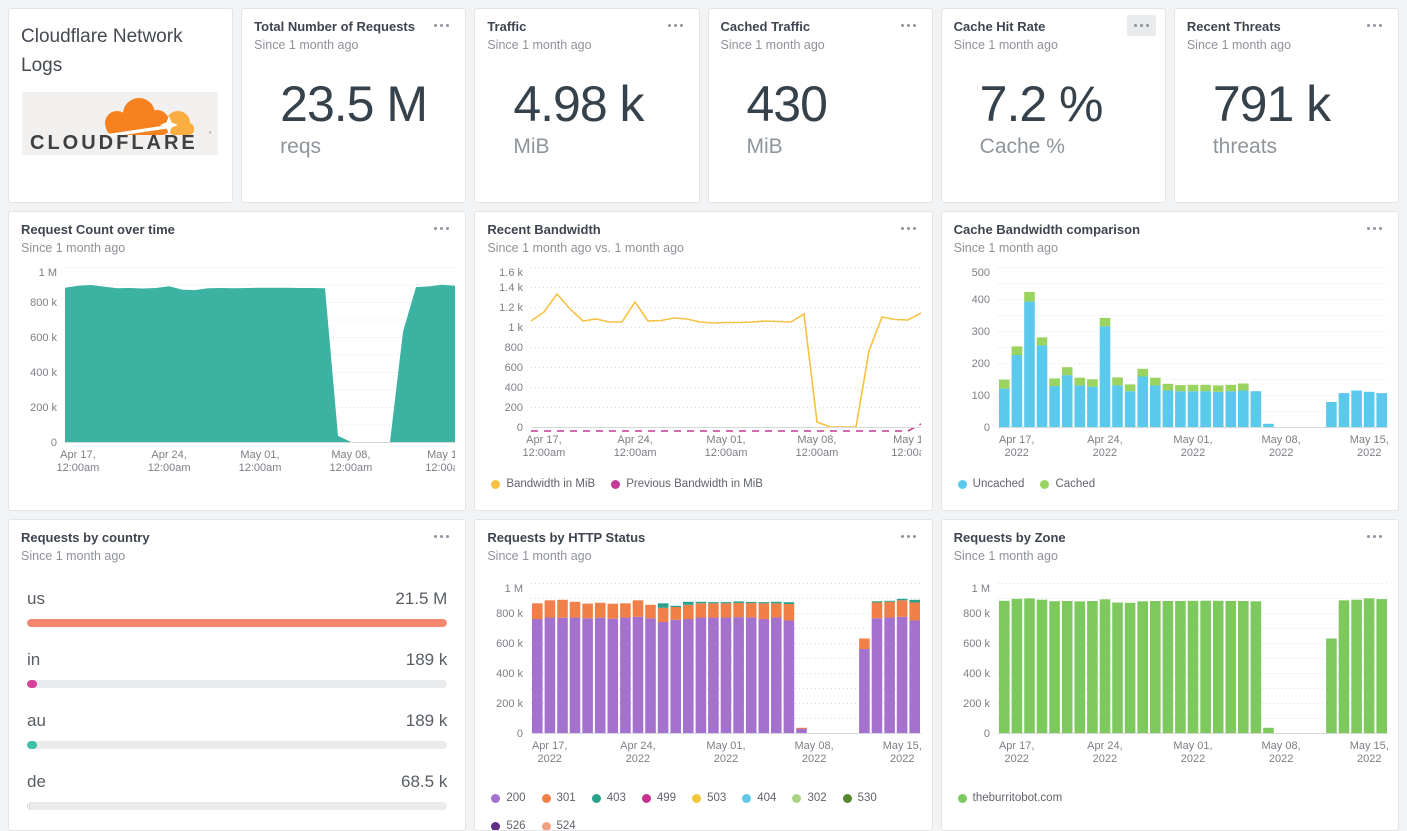 This screenshot has width=1407, height=831. What do you see at coordinates (980, 364) in the screenshot?
I see `svg-text: 200` at bounding box center [980, 364].